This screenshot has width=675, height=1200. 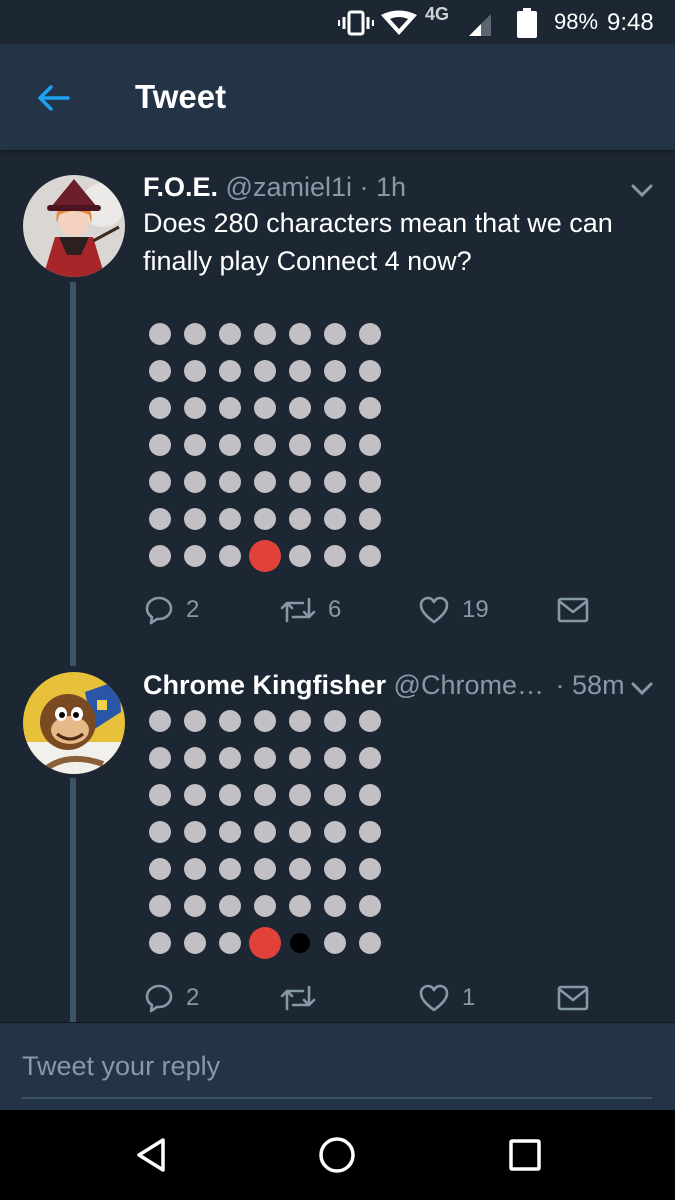 What do you see at coordinates (337, 1074) in the screenshot?
I see `reply-input` at bounding box center [337, 1074].